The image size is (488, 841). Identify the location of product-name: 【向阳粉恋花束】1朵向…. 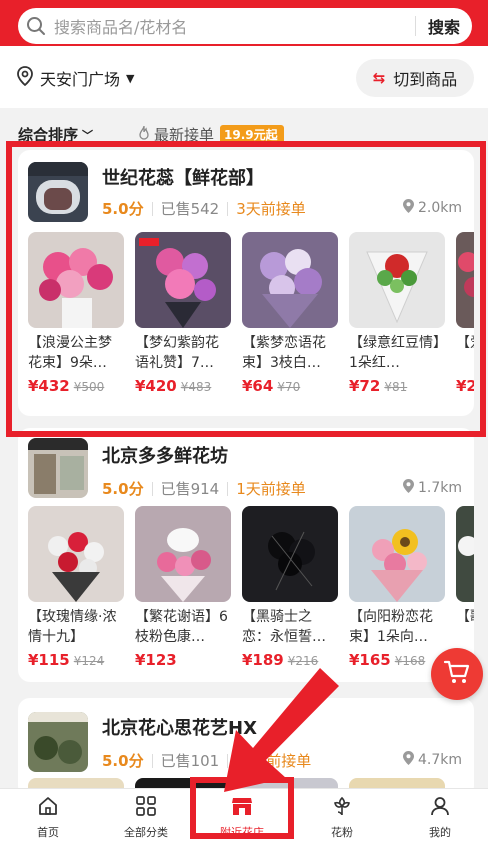
(391, 627).